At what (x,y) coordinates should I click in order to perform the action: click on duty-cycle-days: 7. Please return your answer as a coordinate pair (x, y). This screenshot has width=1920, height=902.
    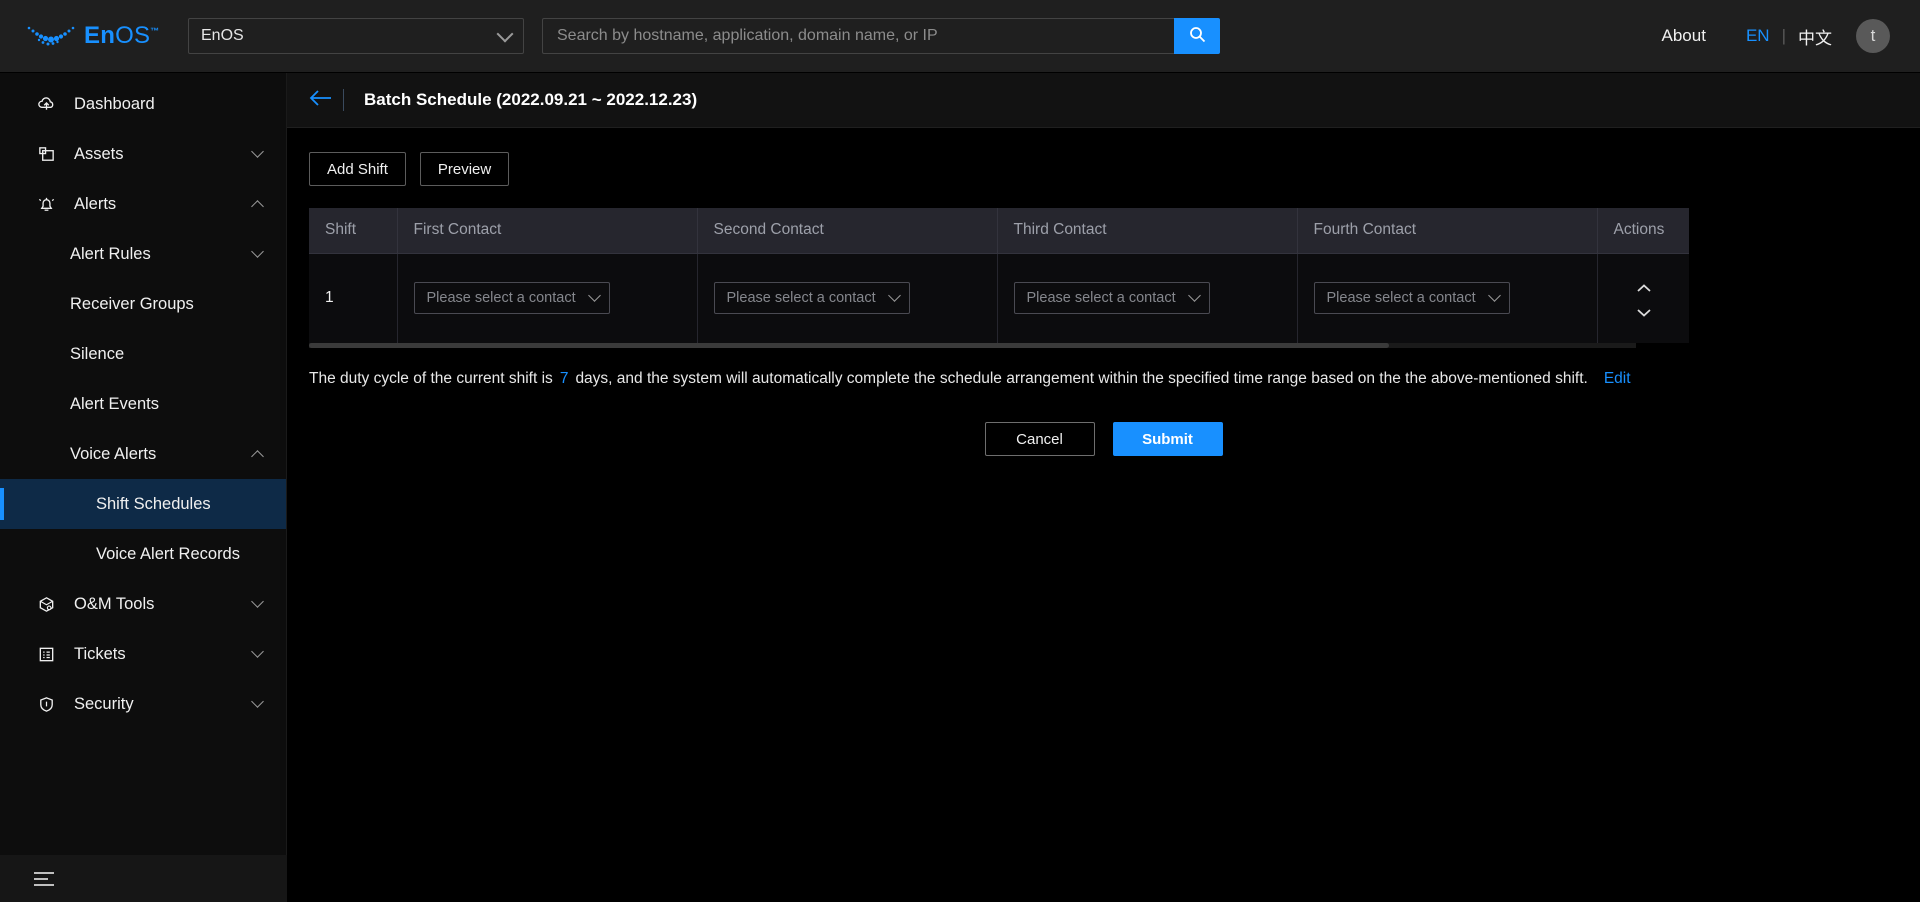
    Looking at the image, I should click on (564, 378).